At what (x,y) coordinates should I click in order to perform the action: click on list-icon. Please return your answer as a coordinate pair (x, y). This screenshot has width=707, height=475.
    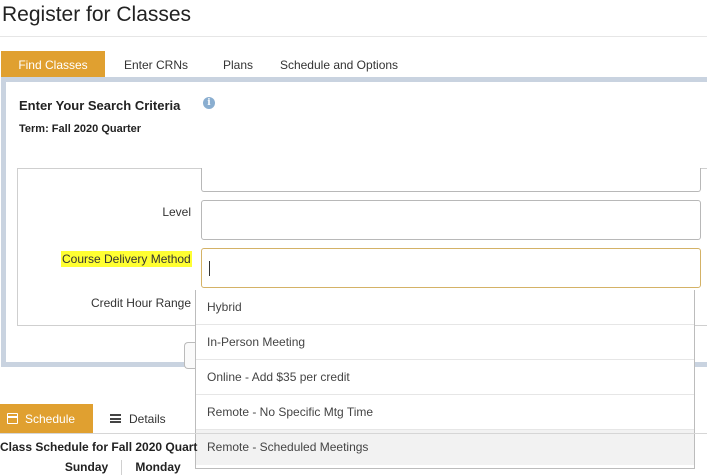
    Looking at the image, I should click on (115, 418).